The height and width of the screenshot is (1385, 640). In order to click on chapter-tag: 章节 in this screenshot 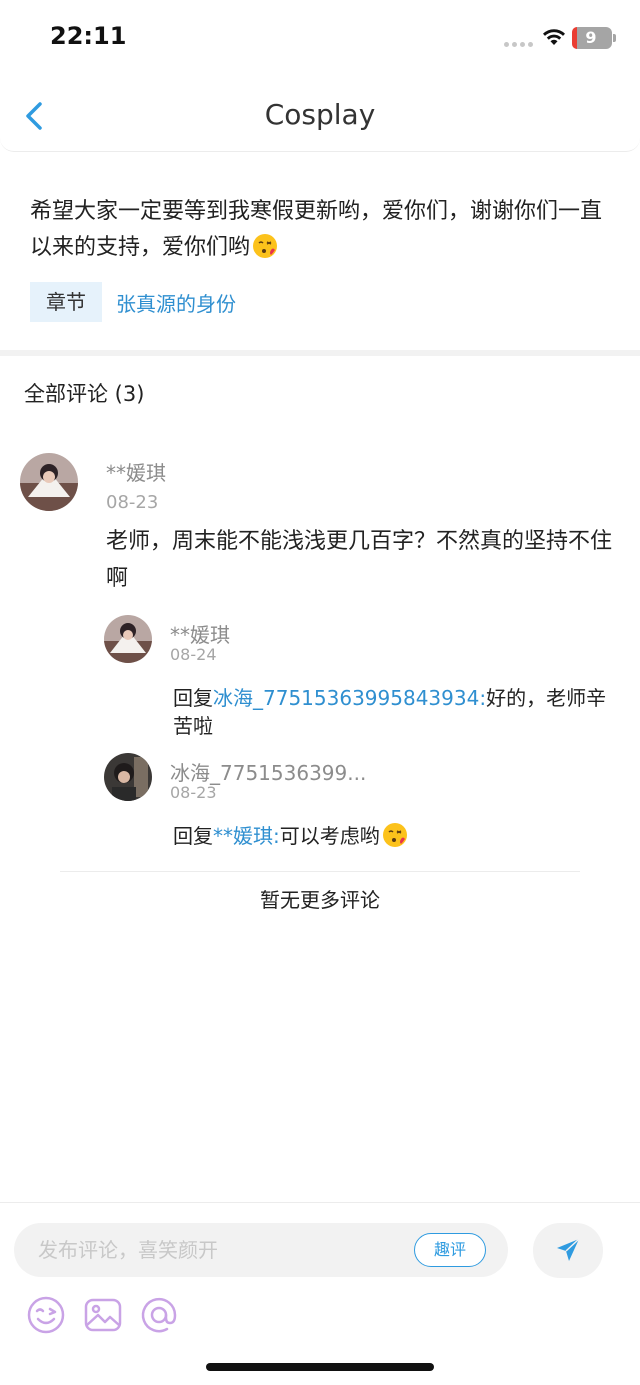, I will do `click(66, 302)`.